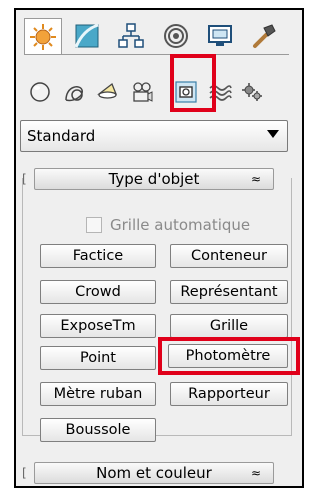 This screenshot has height=492, width=320. I want to click on category-lights, so click(108, 92).